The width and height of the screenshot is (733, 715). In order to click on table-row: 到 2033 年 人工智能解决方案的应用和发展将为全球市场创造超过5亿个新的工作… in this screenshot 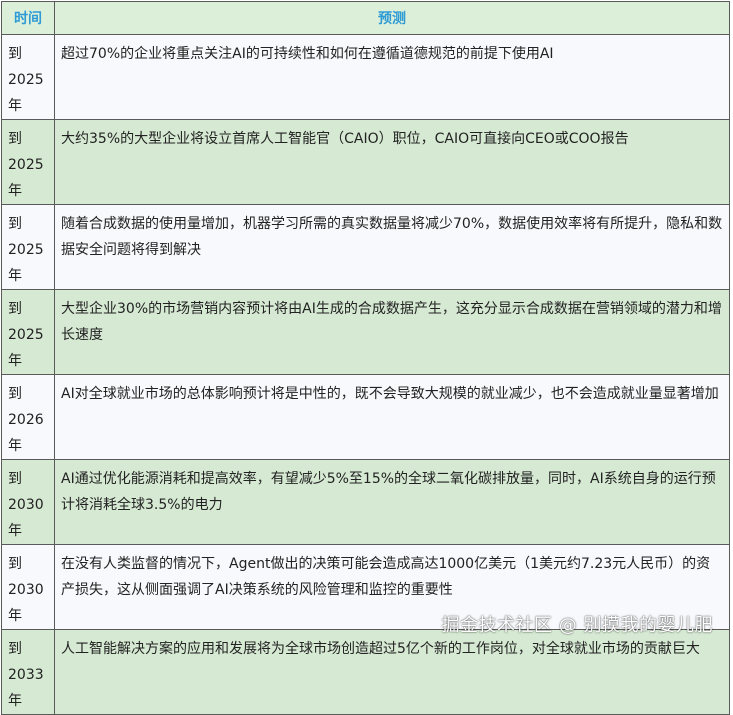, I will do `click(365, 672)`.